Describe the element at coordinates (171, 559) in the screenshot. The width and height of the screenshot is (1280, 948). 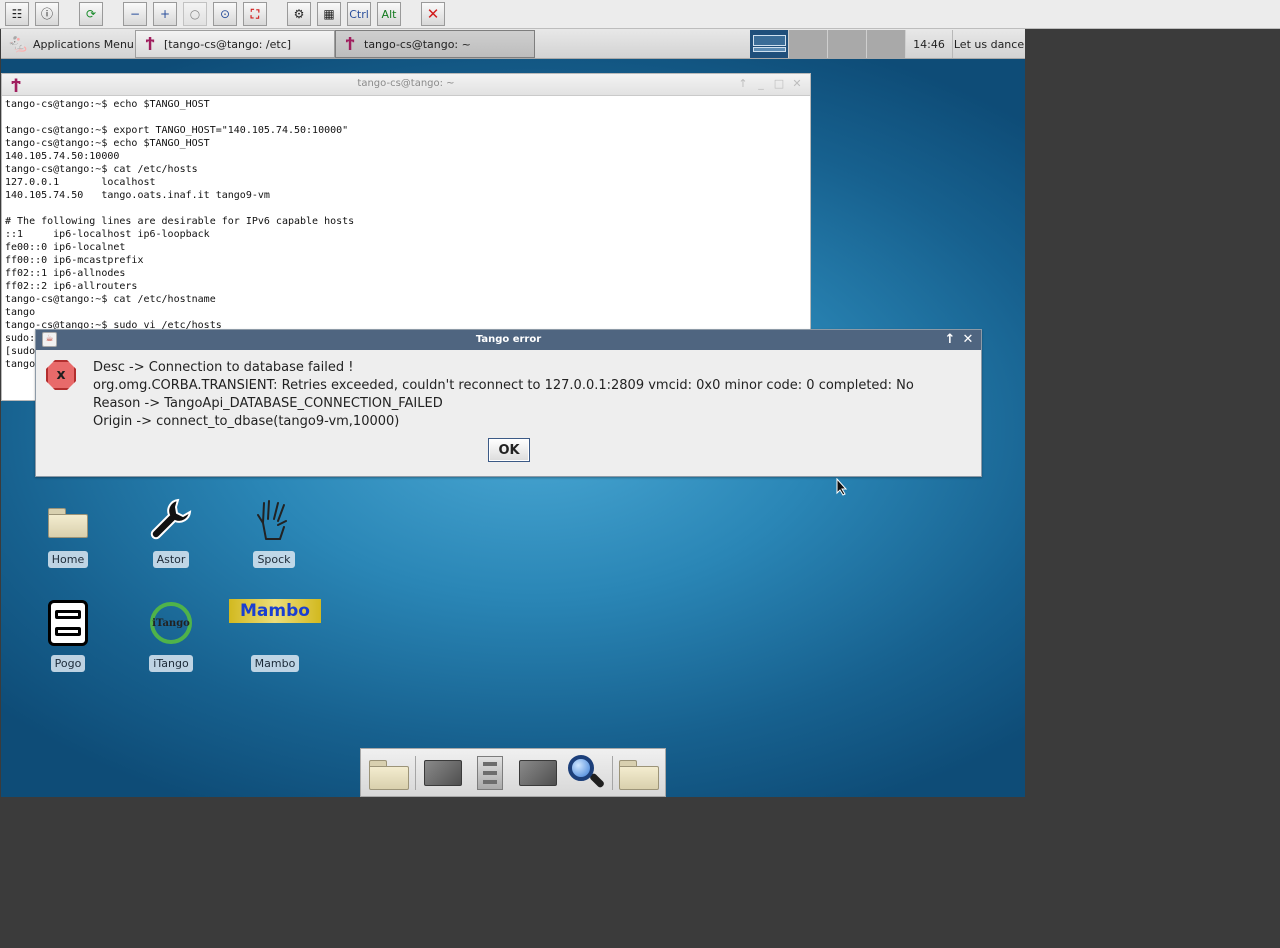
I see `desktop-icon-label: Astor` at that location.